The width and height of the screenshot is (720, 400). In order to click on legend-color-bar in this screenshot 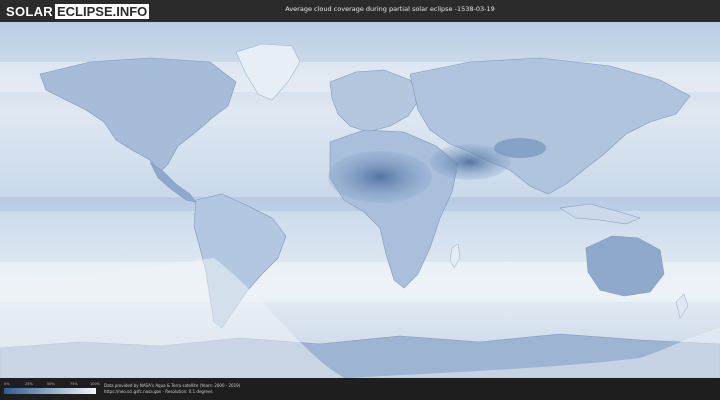, I will do `click(50, 391)`.